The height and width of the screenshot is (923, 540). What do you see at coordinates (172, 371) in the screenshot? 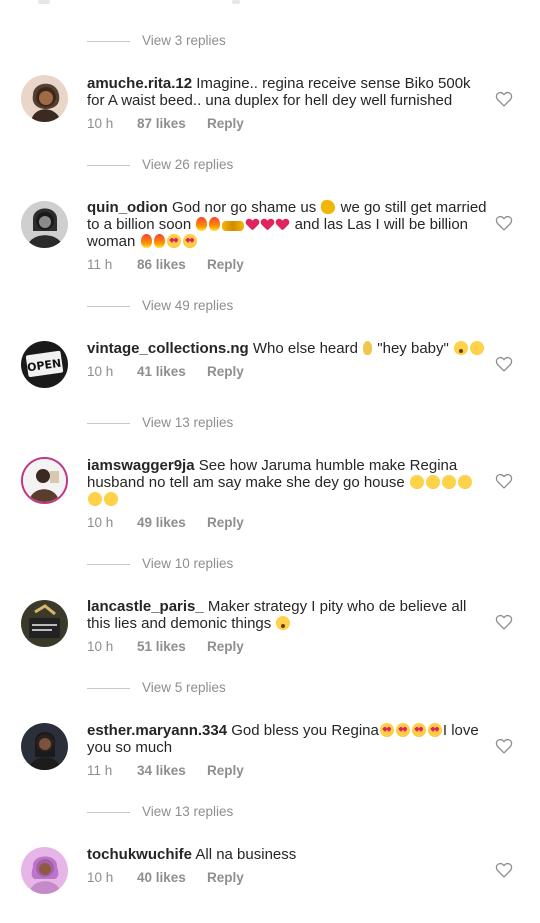
I see `likes-count: 41 likes` at bounding box center [172, 371].